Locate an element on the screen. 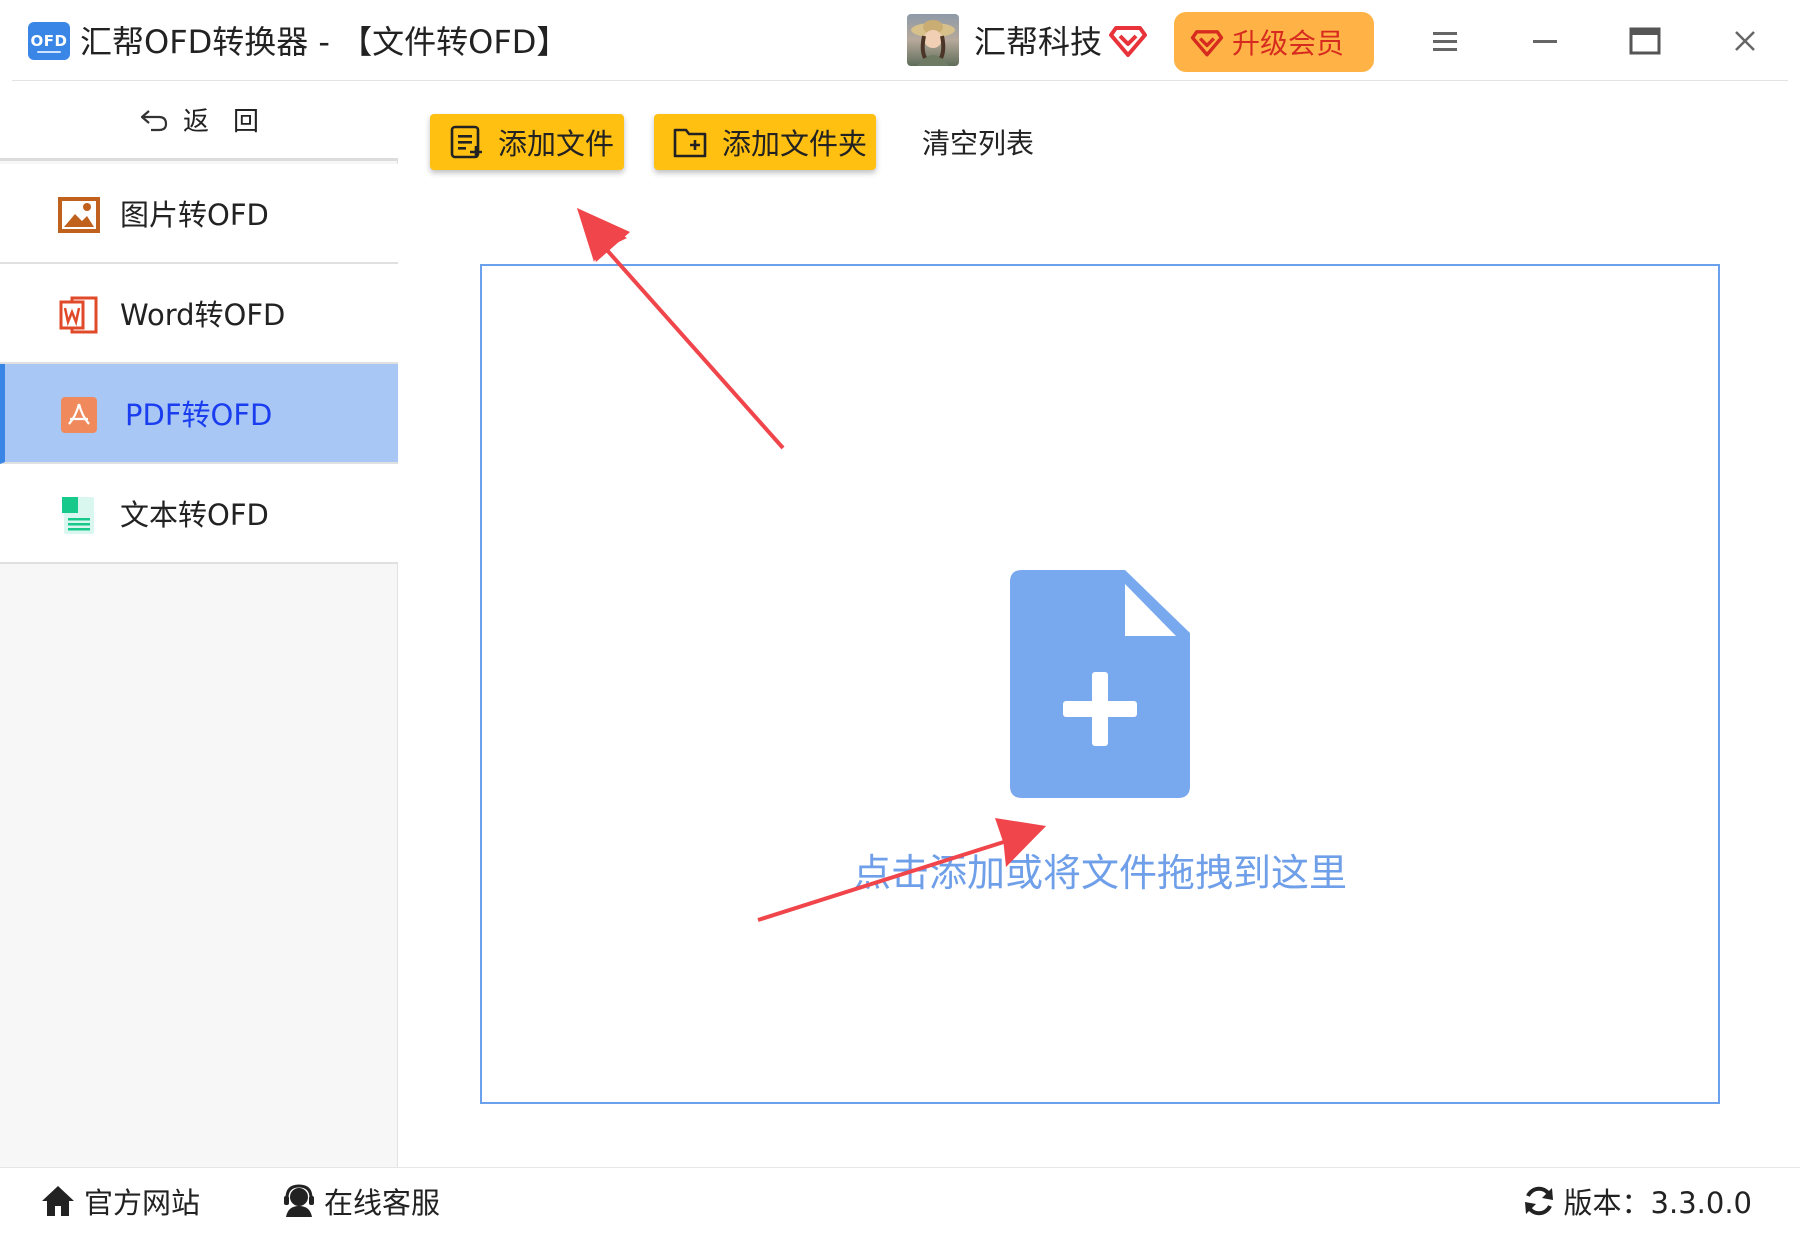 This screenshot has height=1234, width=1800. sidebar-item-label: PDF转OFD is located at coordinates (199, 415).